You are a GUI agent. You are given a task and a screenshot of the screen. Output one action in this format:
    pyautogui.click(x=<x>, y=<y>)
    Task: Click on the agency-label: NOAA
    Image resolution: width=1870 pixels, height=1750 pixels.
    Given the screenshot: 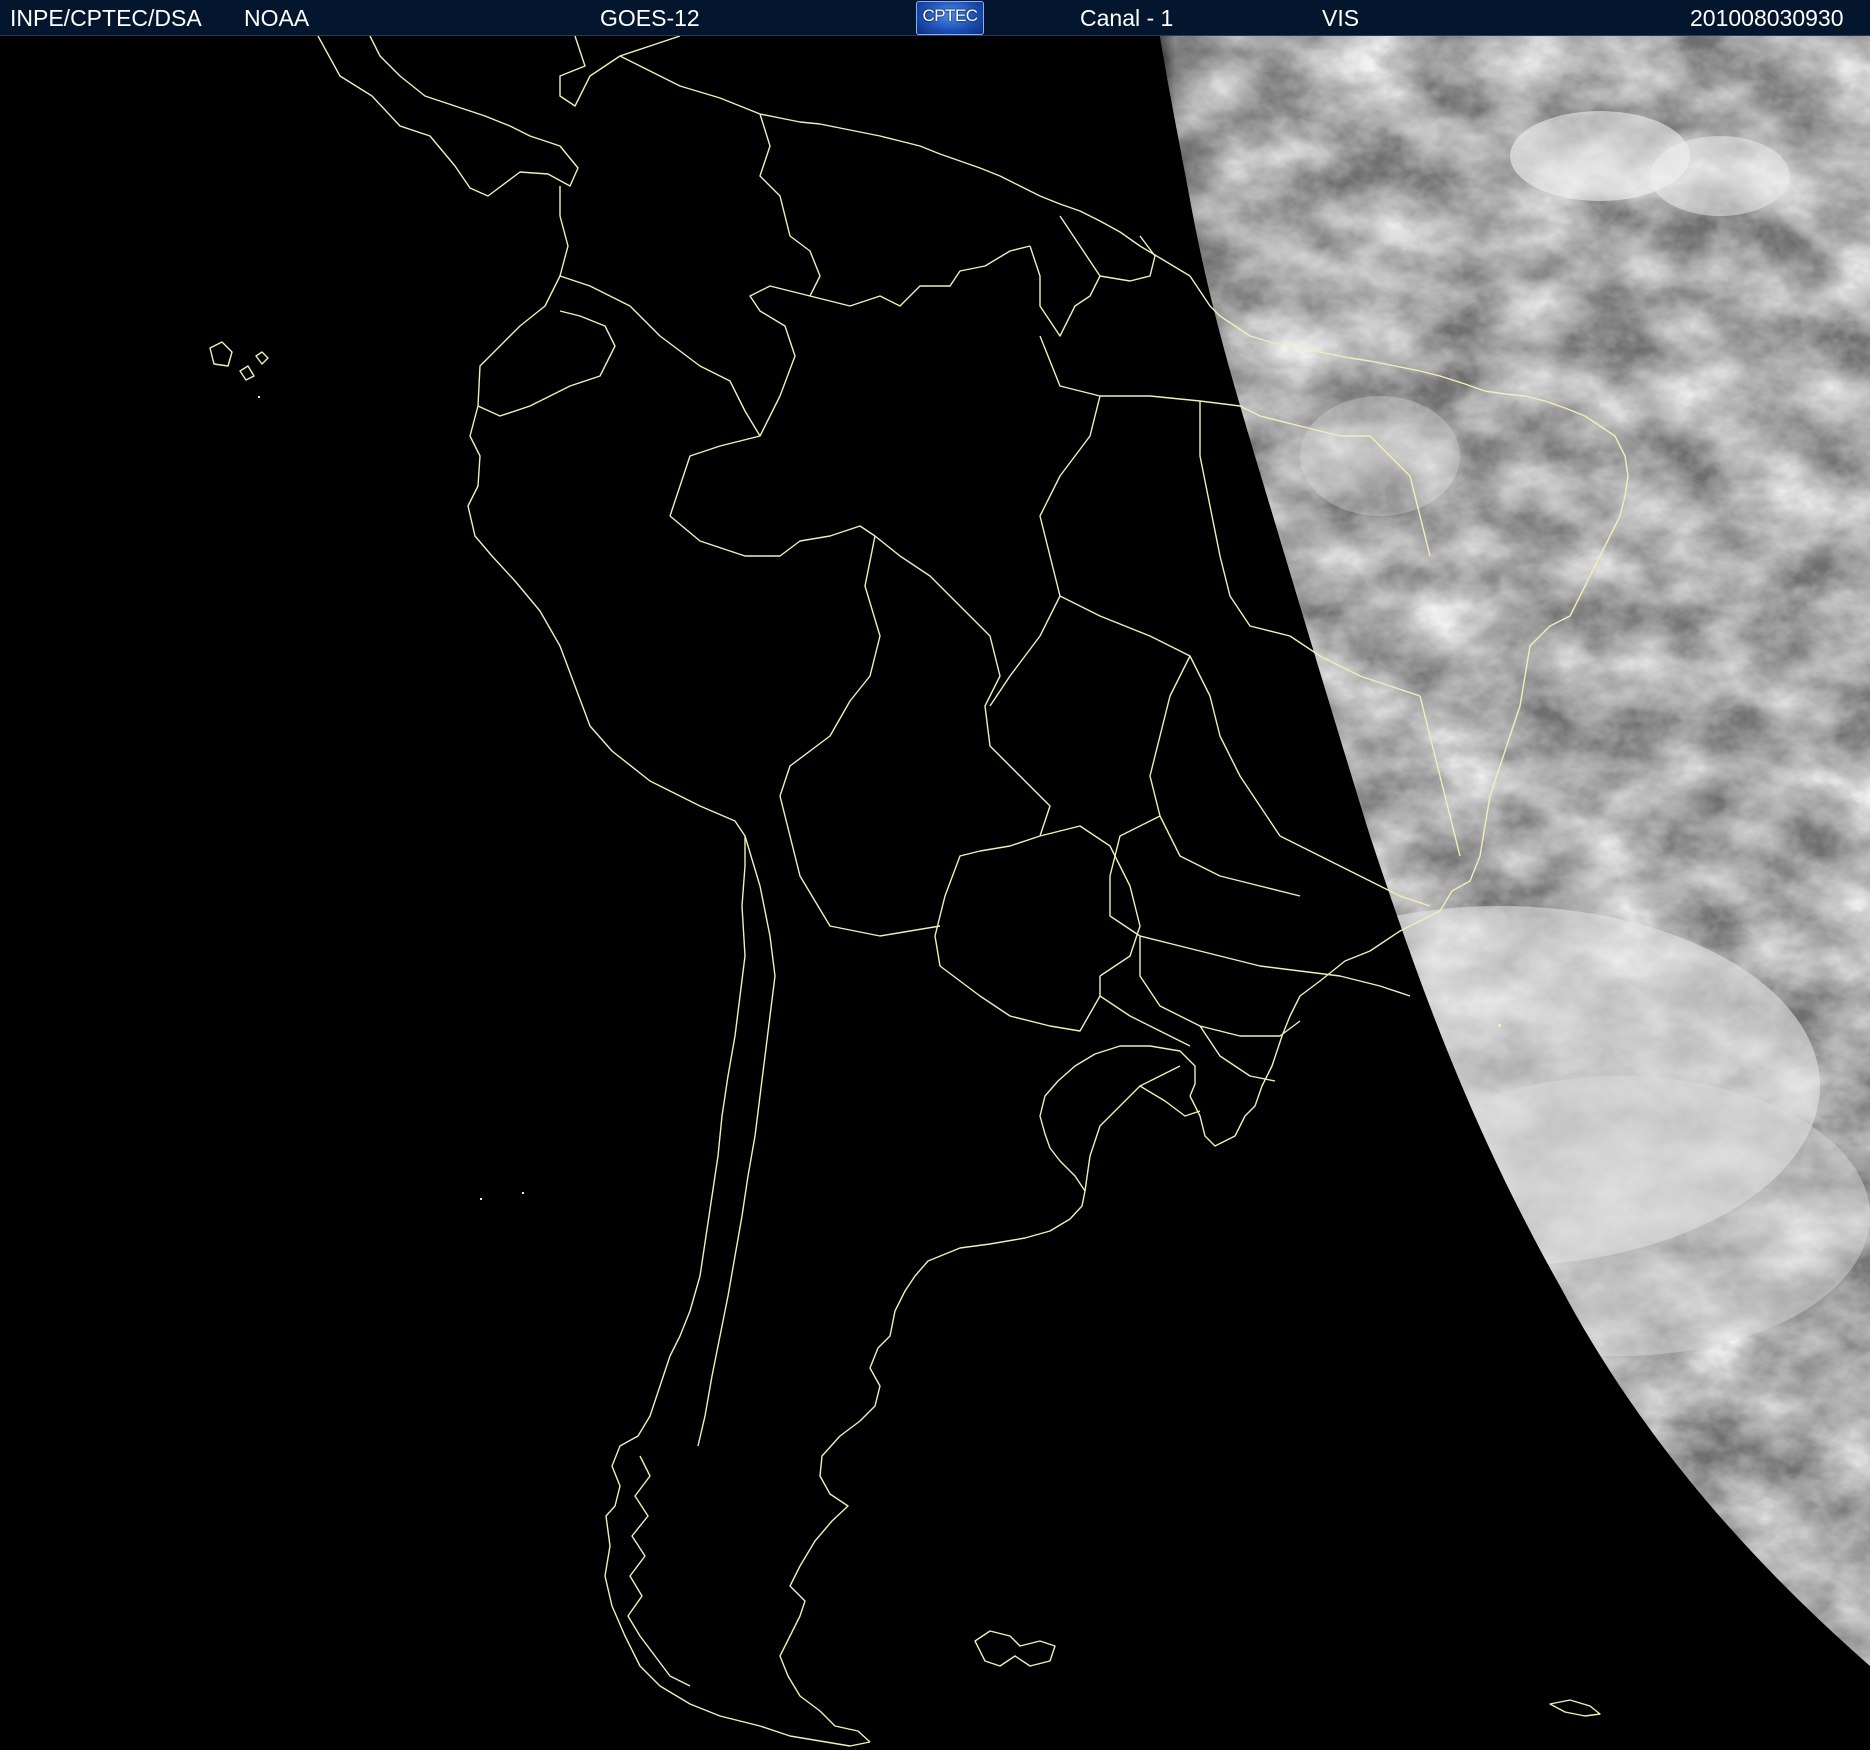 What is the action you would take?
    pyautogui.click(x=277, y=18)
    